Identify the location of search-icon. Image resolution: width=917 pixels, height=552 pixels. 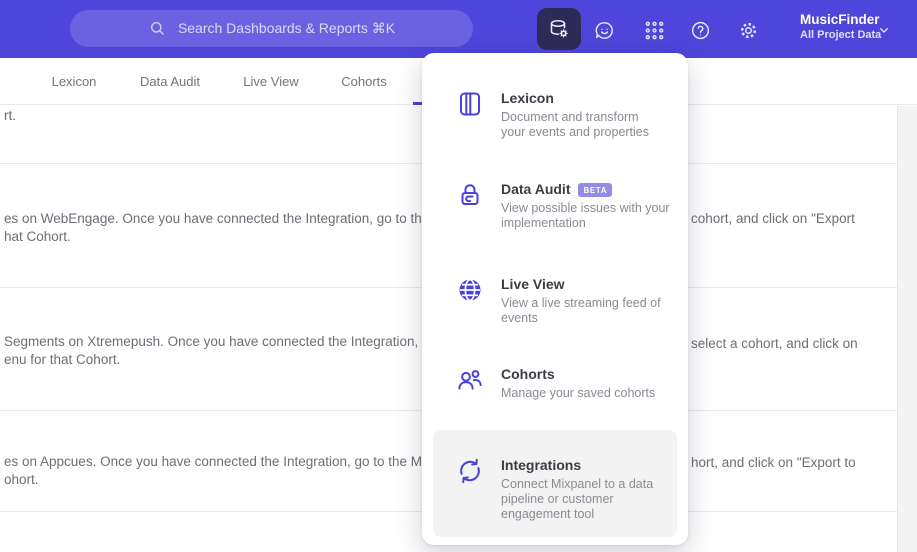
(157, 28).